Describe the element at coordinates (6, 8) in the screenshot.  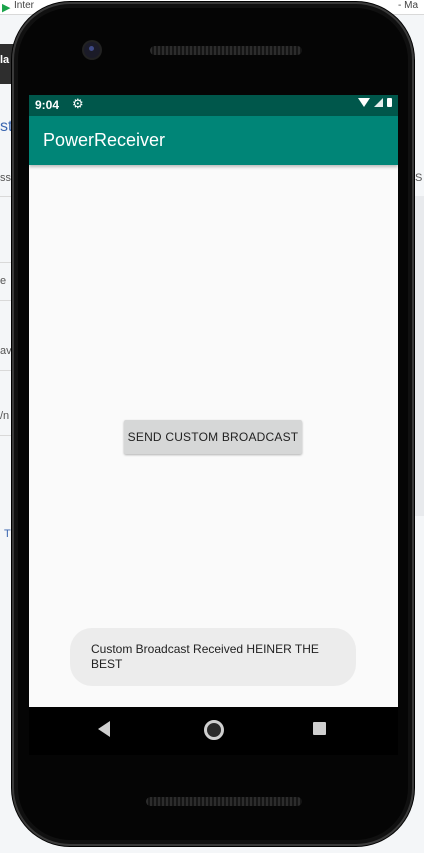
I see `play-icon: ▶` at that location.